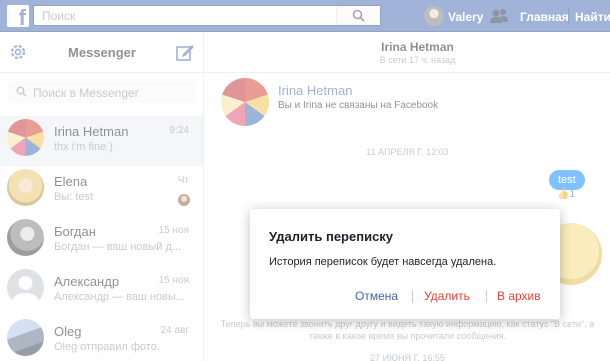  I want to click on dialog-title: Удалить переписку, so click(331, 236).